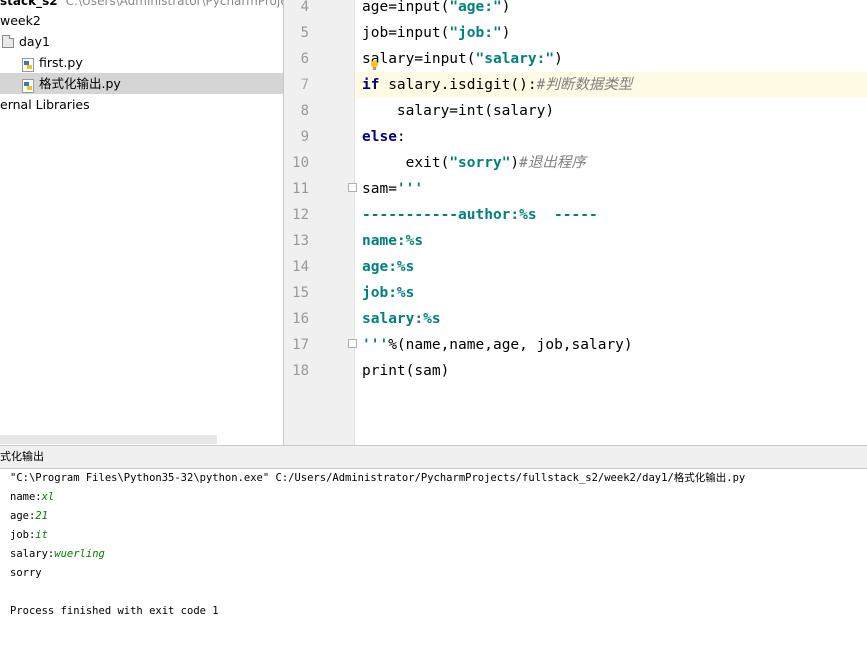 This screenshot has height=650, width=867. I want to click on project-root-path: C:\Users\Administrator\PycharmProjects, so click(174, 4).